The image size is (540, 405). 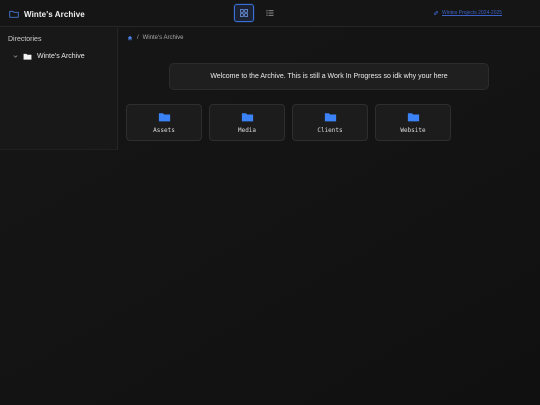 I want to click on folder-name: Website, so click(x=413, y=130).